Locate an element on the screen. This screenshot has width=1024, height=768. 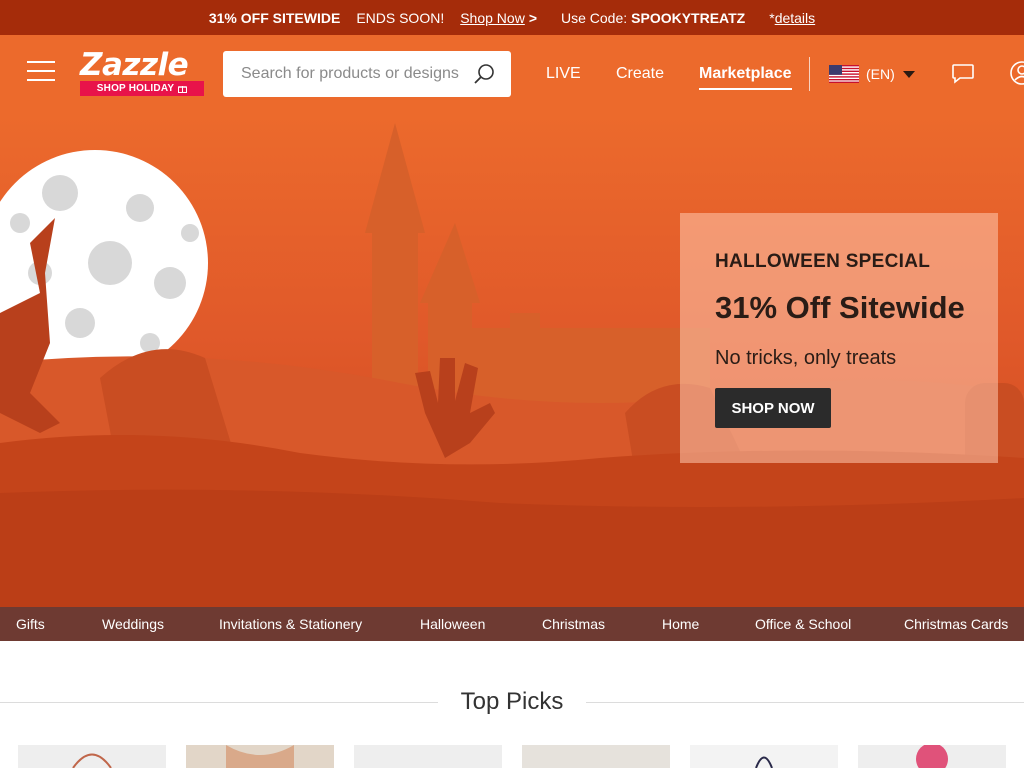
promo-code: SPOOKYTREATZ is located at coordinates (688, 17).